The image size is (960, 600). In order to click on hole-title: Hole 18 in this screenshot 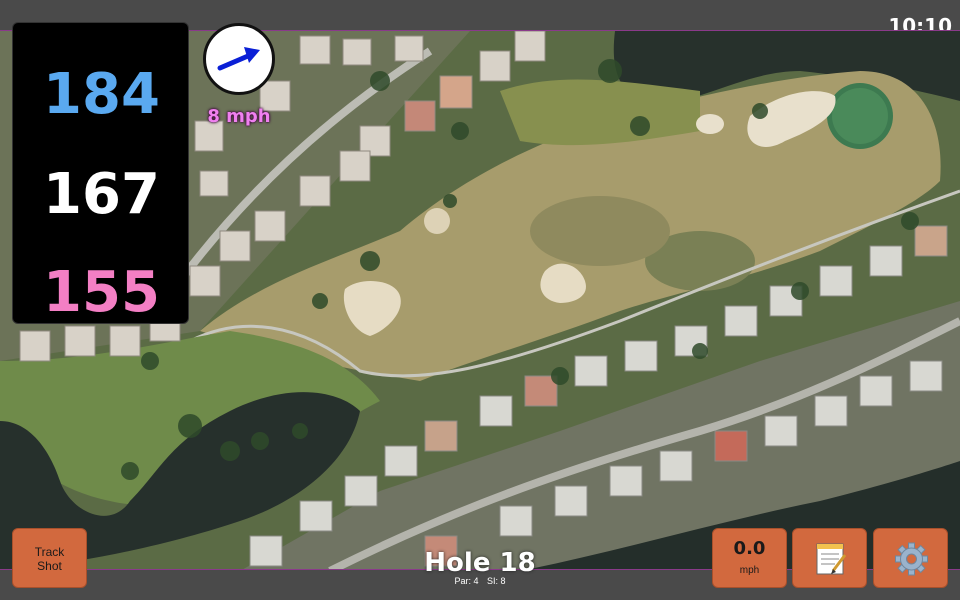, I will do `click(480, 563)`.